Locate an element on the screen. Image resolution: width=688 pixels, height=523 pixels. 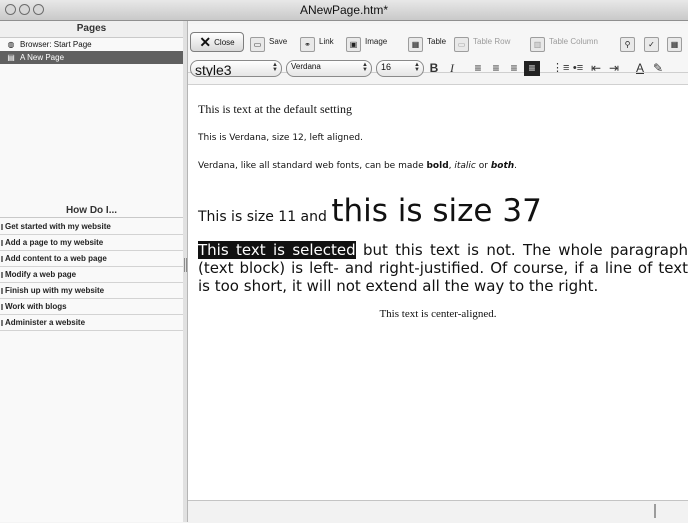
page-label: A New Page is located at coordinates (42, 57).